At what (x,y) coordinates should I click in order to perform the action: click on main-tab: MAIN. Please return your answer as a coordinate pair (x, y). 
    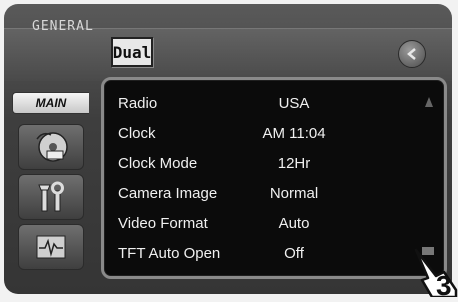
    Looking at the image, I should click on (50, 103).